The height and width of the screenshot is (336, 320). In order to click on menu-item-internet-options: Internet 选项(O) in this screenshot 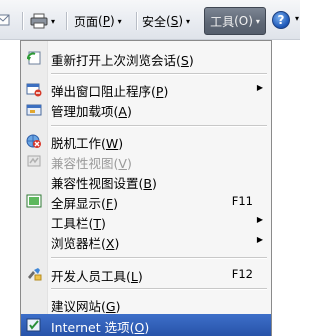, I will do `click(146, 325)`.